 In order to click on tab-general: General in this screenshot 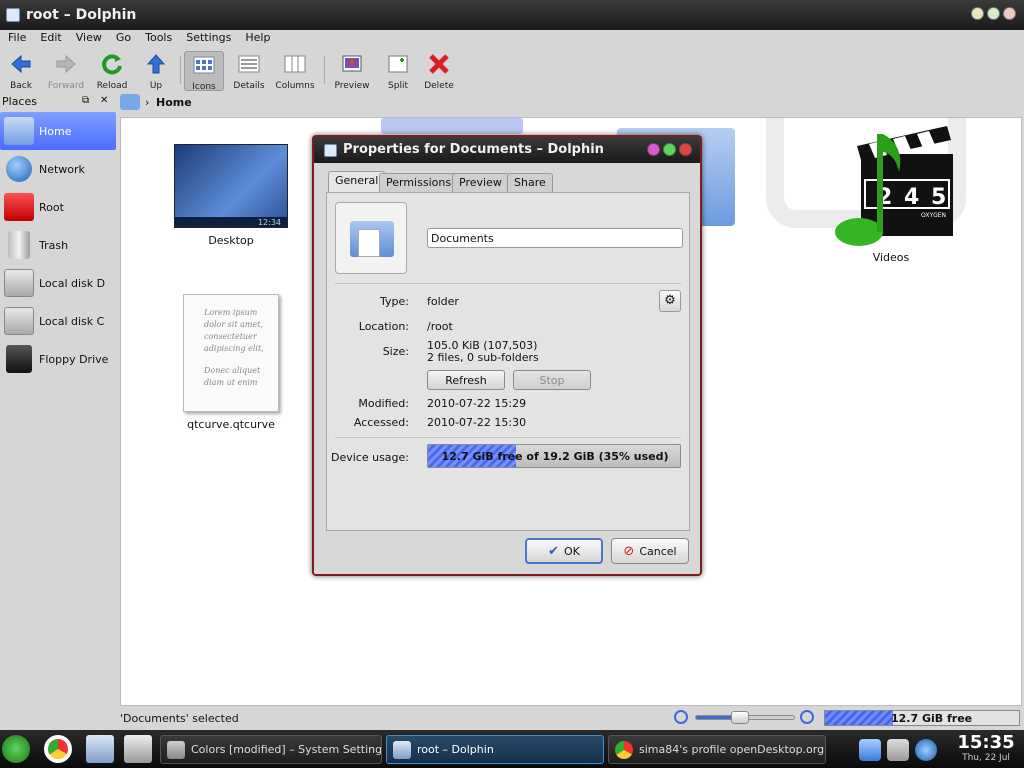, I will do `click(357, 181)`.